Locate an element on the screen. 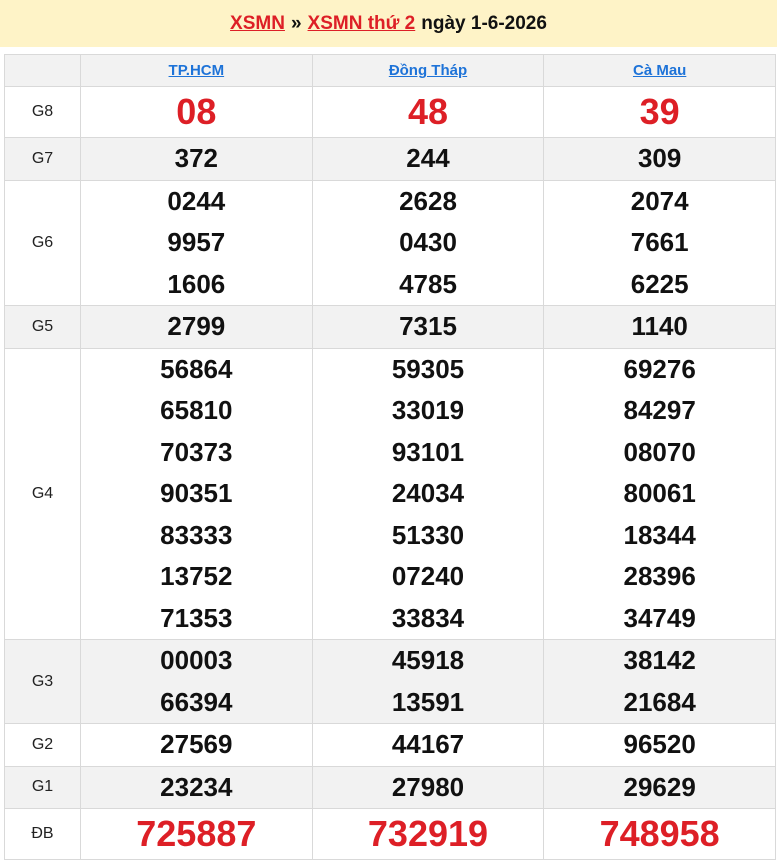 The image size is (777, 863). header-corner is located at coordinates (42, 70).